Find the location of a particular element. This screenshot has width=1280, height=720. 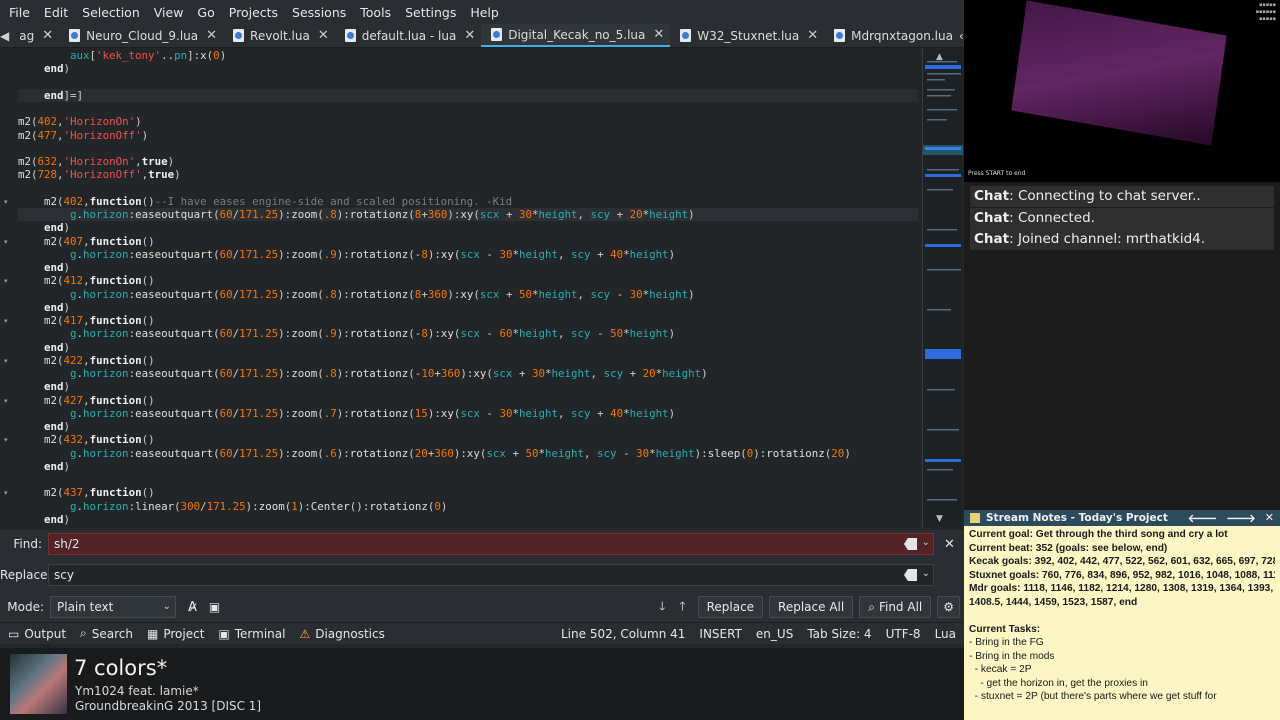

code-line: m2(432,function() is located at coordinates (468, 439).